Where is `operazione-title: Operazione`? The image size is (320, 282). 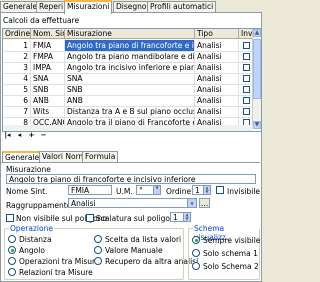
operazione-title: Operazione is located at coordinates (31, 228).